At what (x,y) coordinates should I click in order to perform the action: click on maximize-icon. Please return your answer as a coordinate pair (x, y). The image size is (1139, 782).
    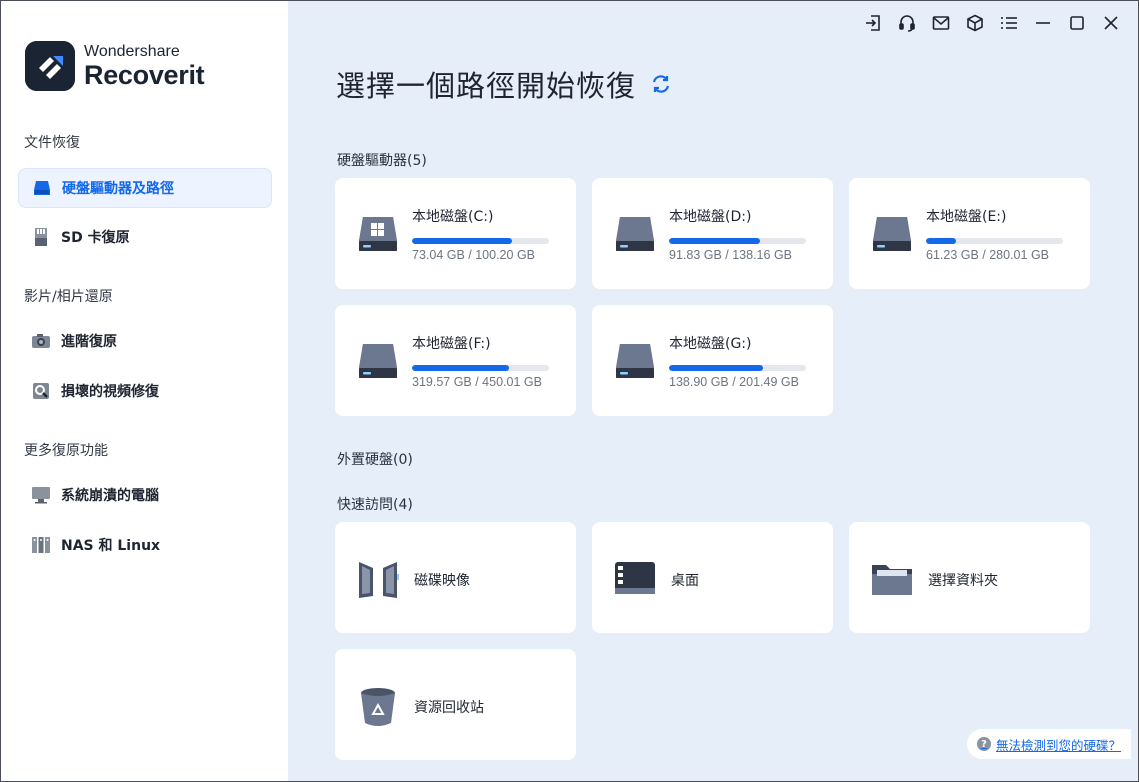
    Looking at the image, I should click on (1077, 23).